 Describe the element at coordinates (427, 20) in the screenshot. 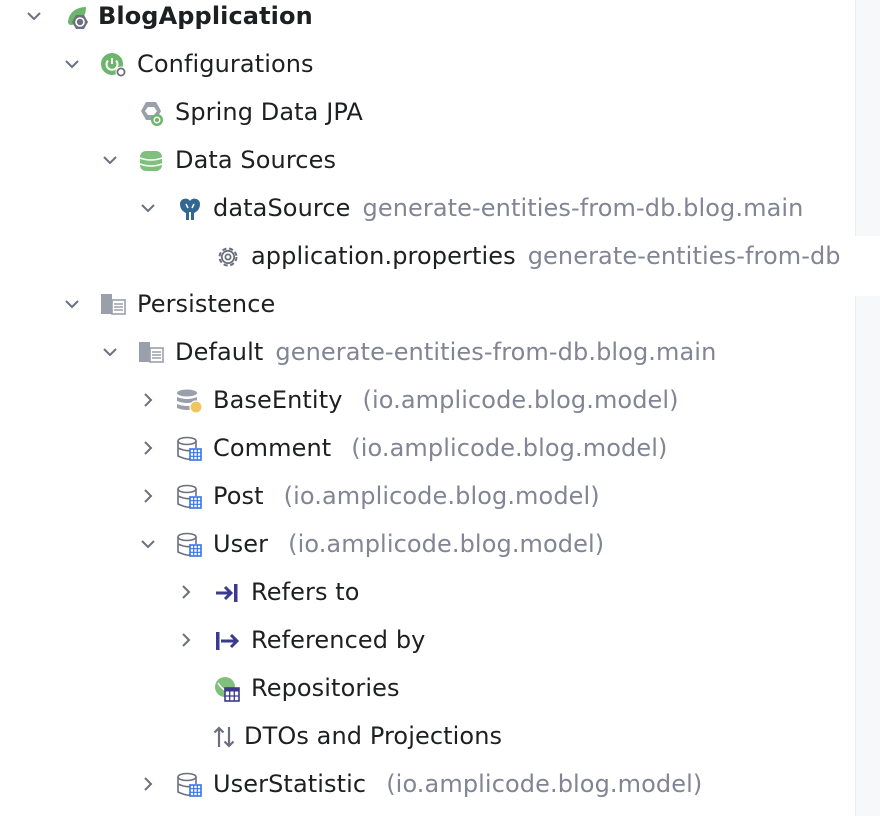

I see `tree-row-blog-application: BlogApplication` at that location.